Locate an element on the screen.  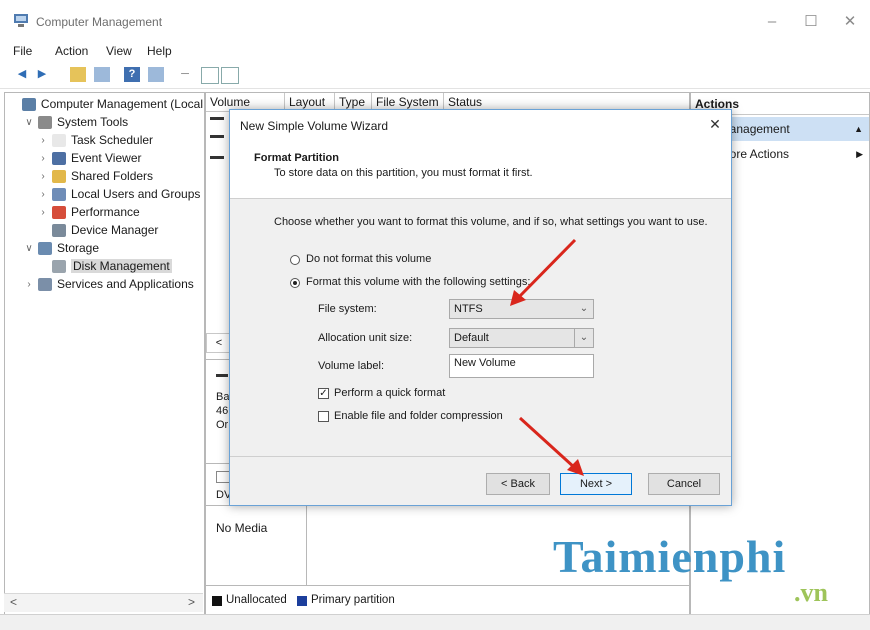
arrow-to-next-button is located at coordinates (551, 446).